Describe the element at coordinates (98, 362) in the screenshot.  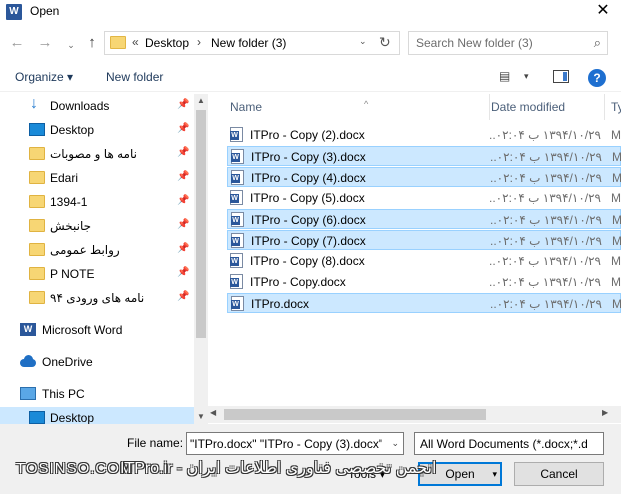
I see `sidebar-item-onedrive: OneDrive` at that location.